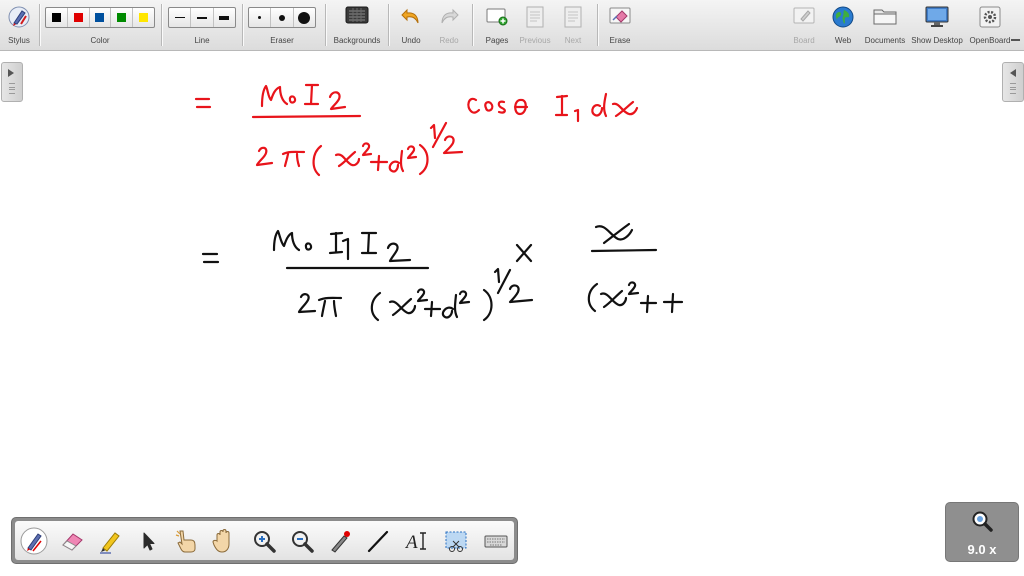  I want to click on hand-tool, so click(224, 541).